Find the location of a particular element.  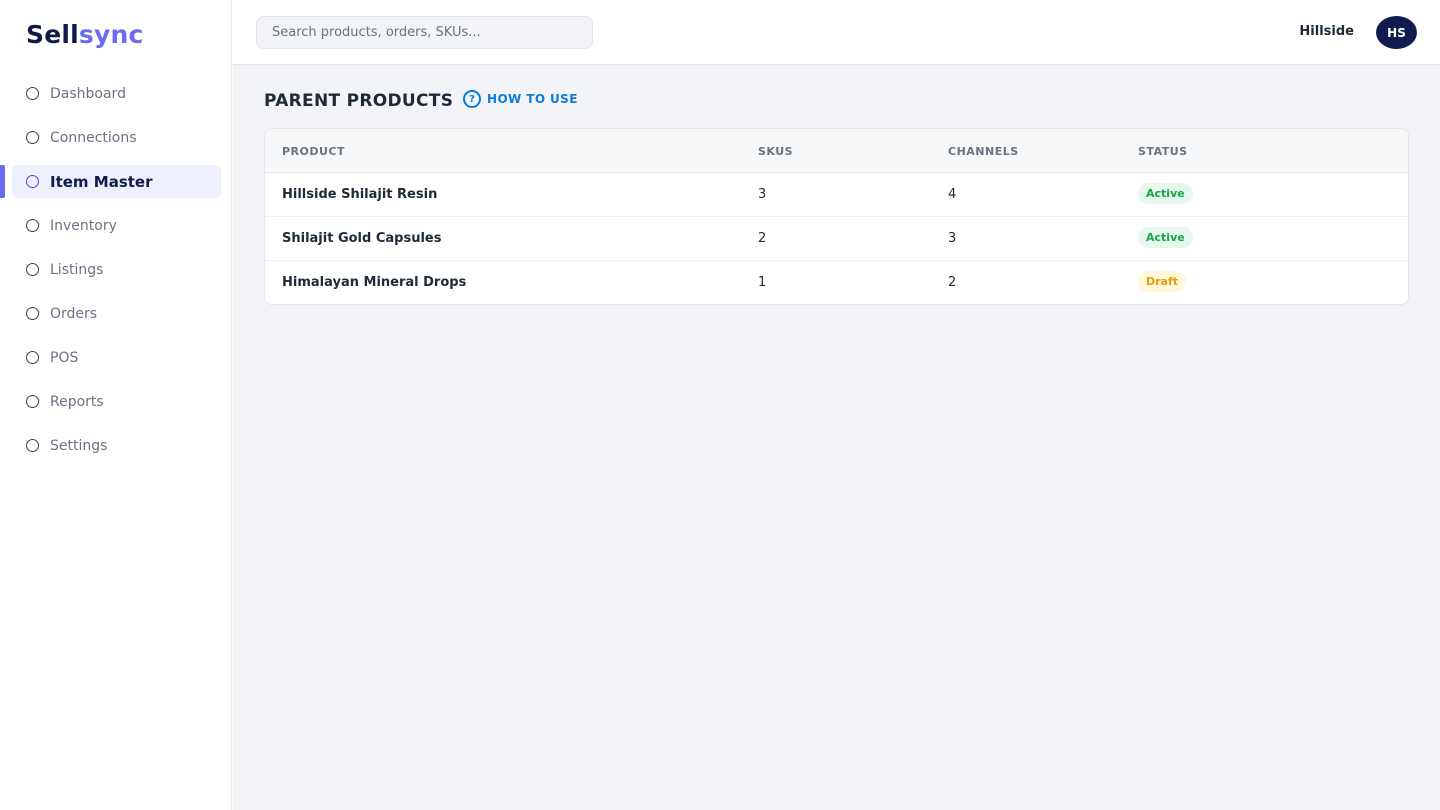

sidebar-item-label: Dashboard is located at coordinates (88, 93).